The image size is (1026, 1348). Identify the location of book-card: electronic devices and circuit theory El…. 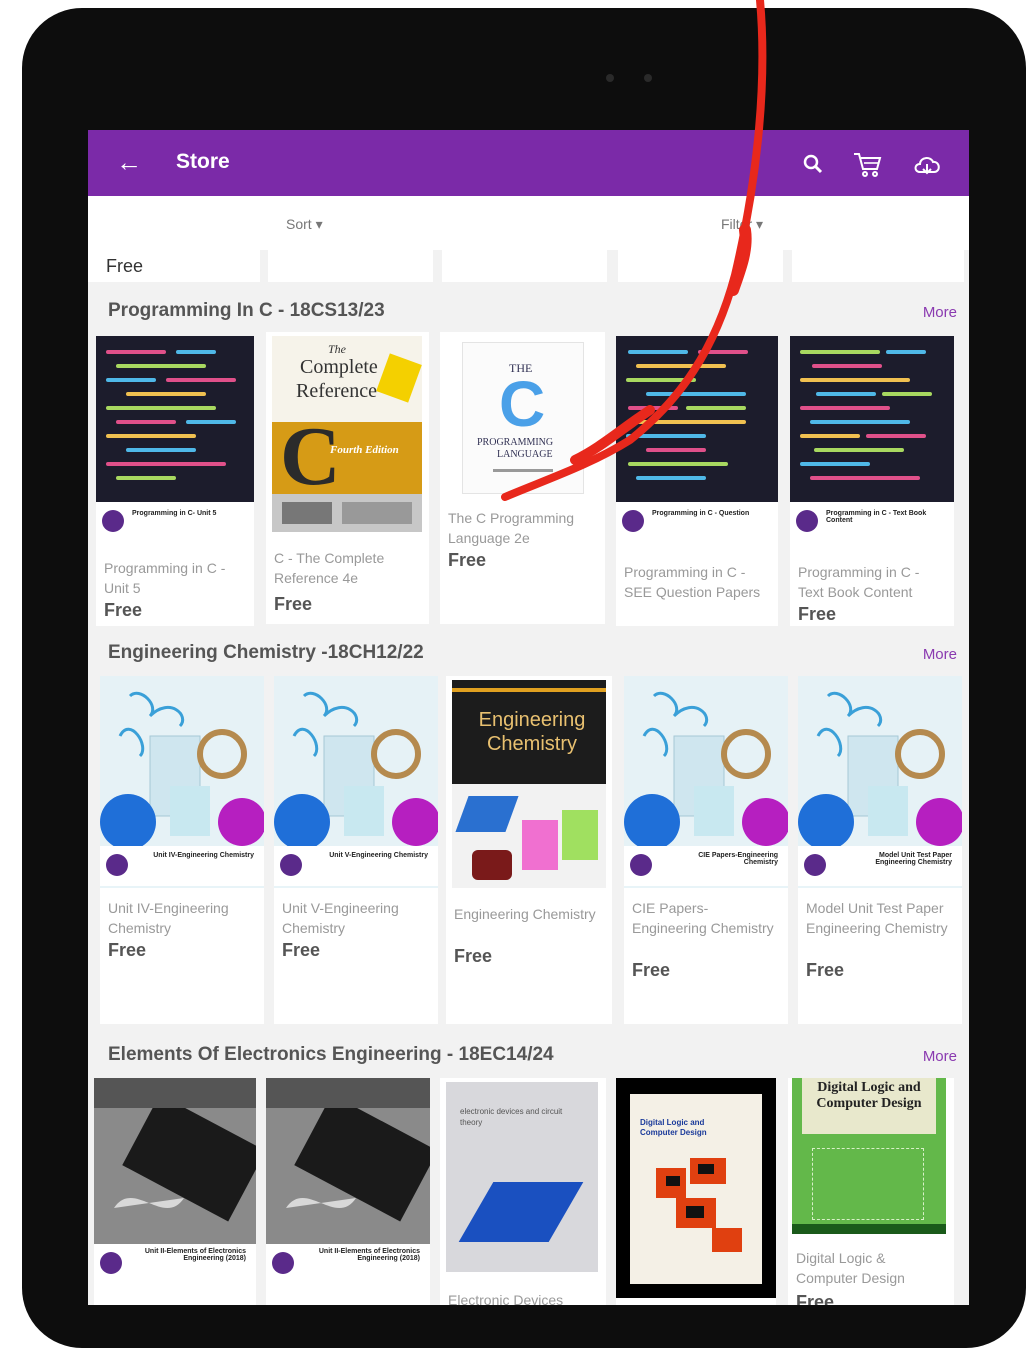
(523, 1191).